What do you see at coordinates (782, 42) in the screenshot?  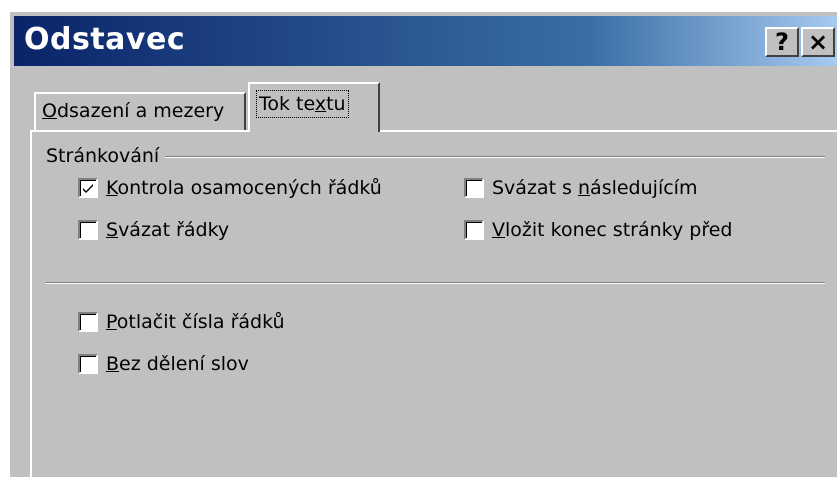 I see `help-button: ?` at bounding box center [782, 42].